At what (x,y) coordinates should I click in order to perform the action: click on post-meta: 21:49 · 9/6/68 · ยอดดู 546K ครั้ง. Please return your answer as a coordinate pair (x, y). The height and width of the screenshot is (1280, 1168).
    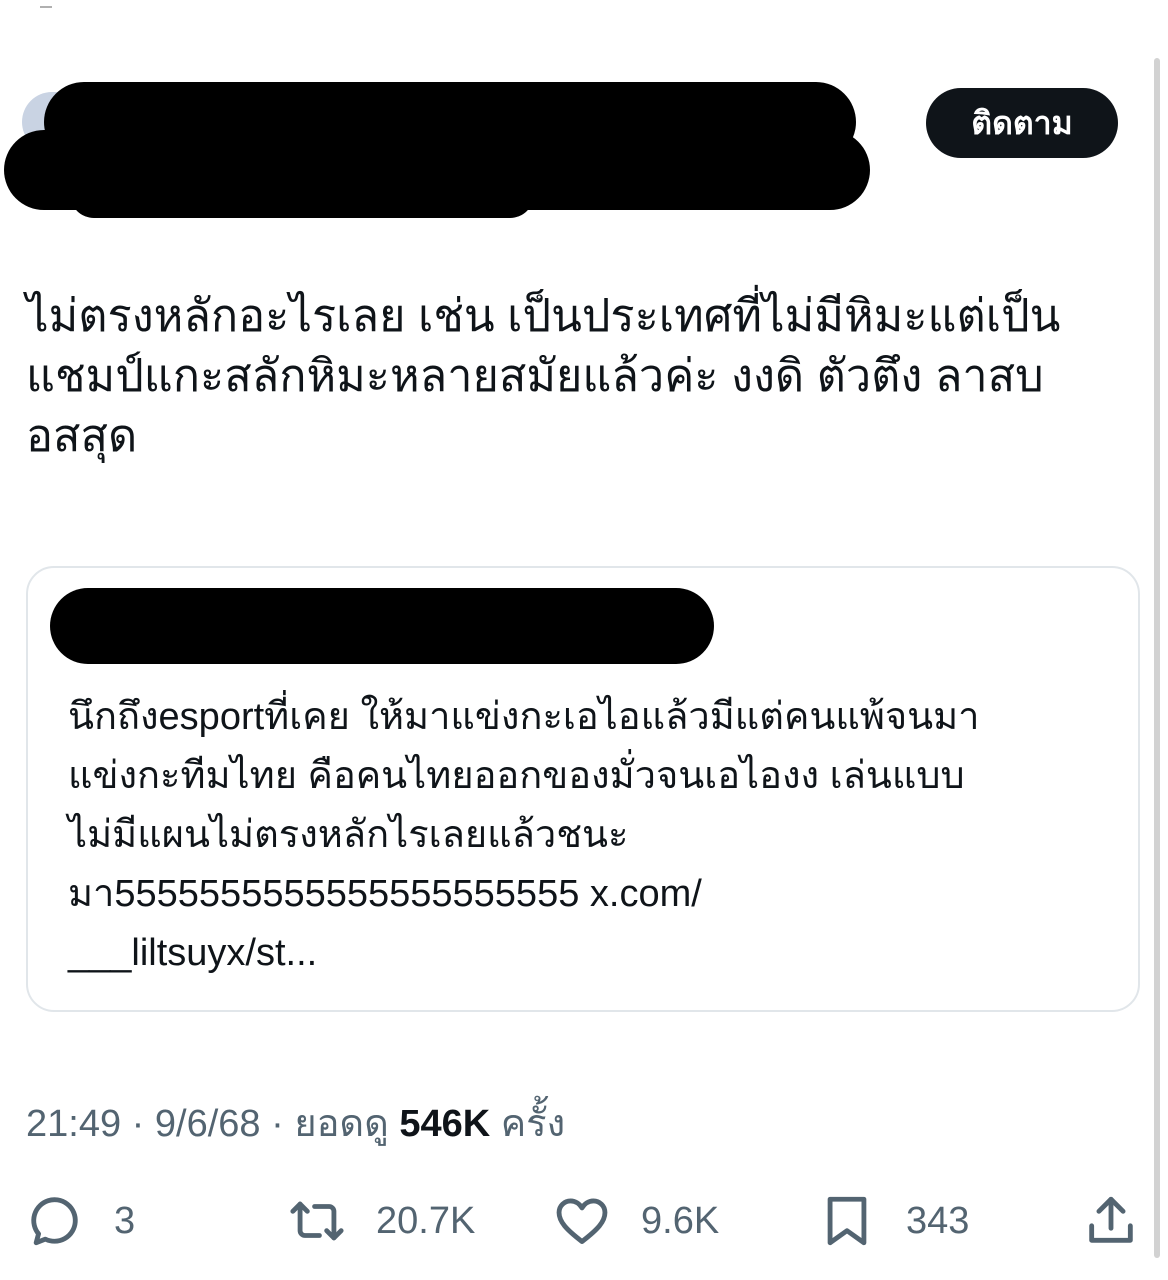
    Looking at the image, I should click on (295, 1122).